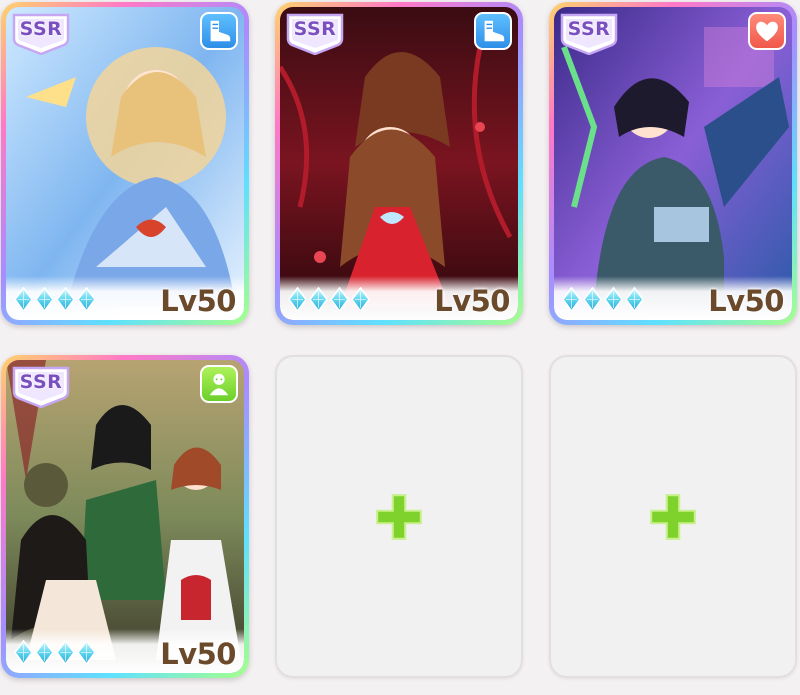  I want to click on support-card-4: SSR Lv50, so click(125, 516).